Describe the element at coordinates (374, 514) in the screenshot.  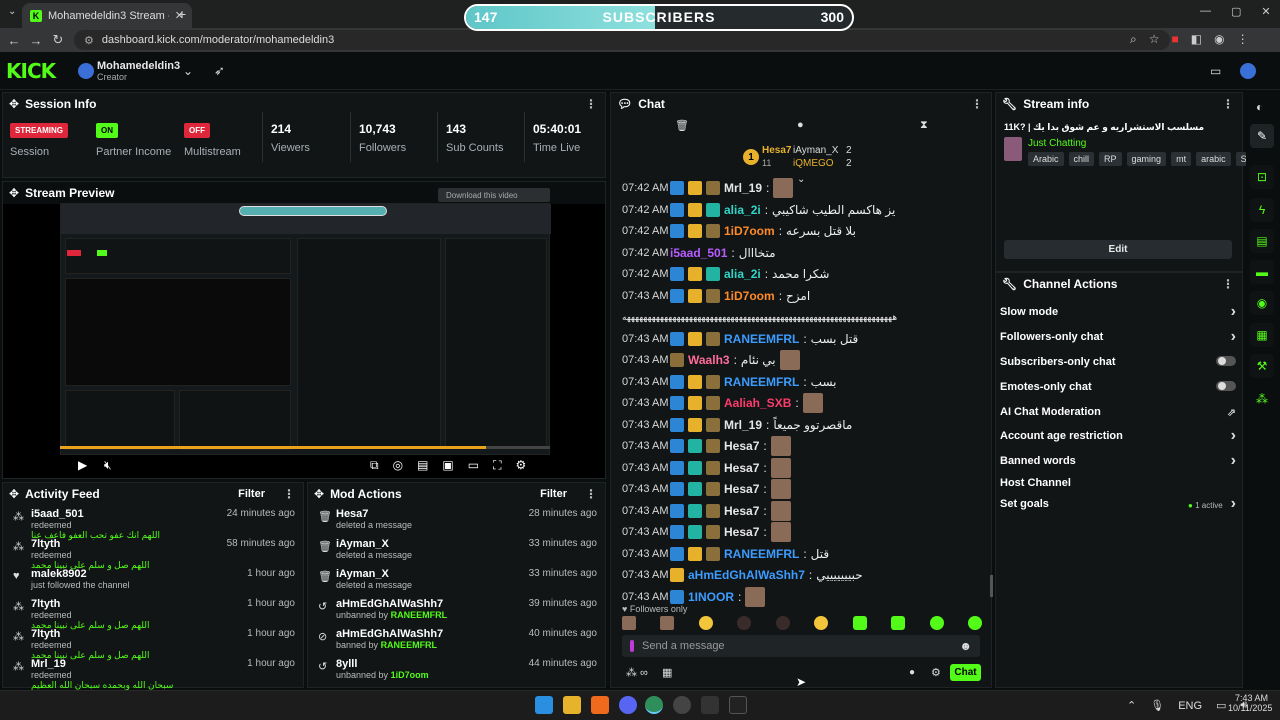
I see `mod-action-user: Hesa7` at that location.